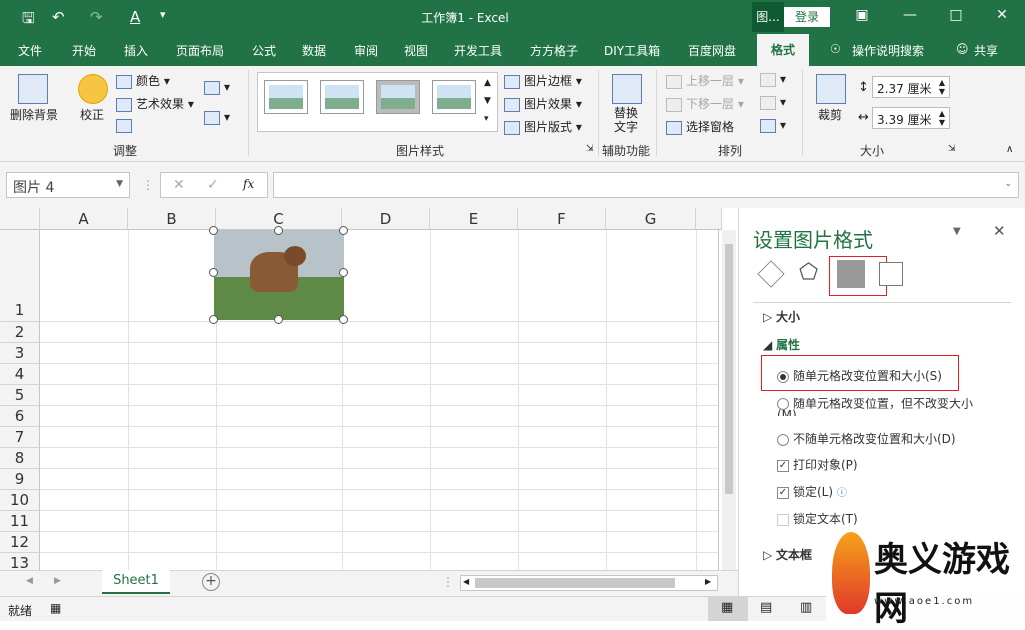 Image resolution: width=1025 pixels, height=630 pixels. I want to click on tab-page-layout: 页面布局, so click(200, 50).